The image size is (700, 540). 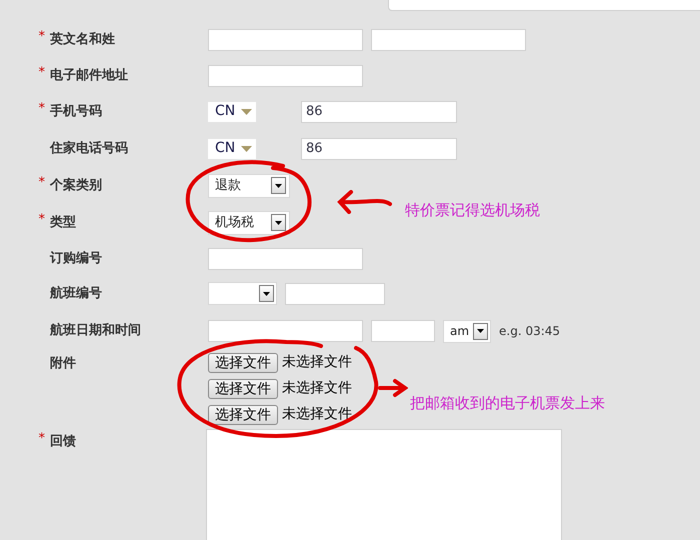 What do you see at coordinates (529, 331) in the screenshot?
I see `format-hint: e.g. 03:45` at bounding box center [529, 331].